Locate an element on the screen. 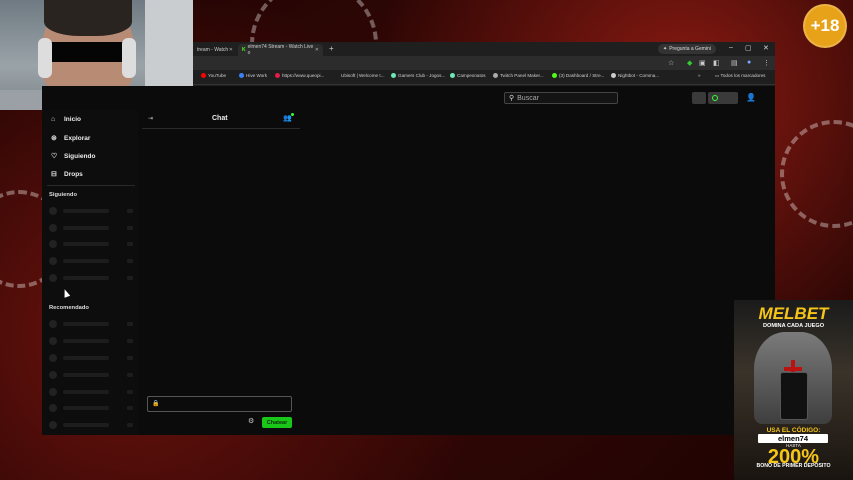  bookmark-item: Hive Work is located at coordinates (253, 76).